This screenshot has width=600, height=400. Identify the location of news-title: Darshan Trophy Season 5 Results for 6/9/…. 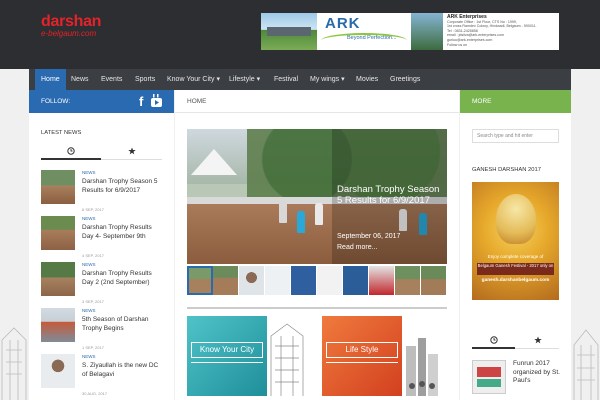
(122, 186).